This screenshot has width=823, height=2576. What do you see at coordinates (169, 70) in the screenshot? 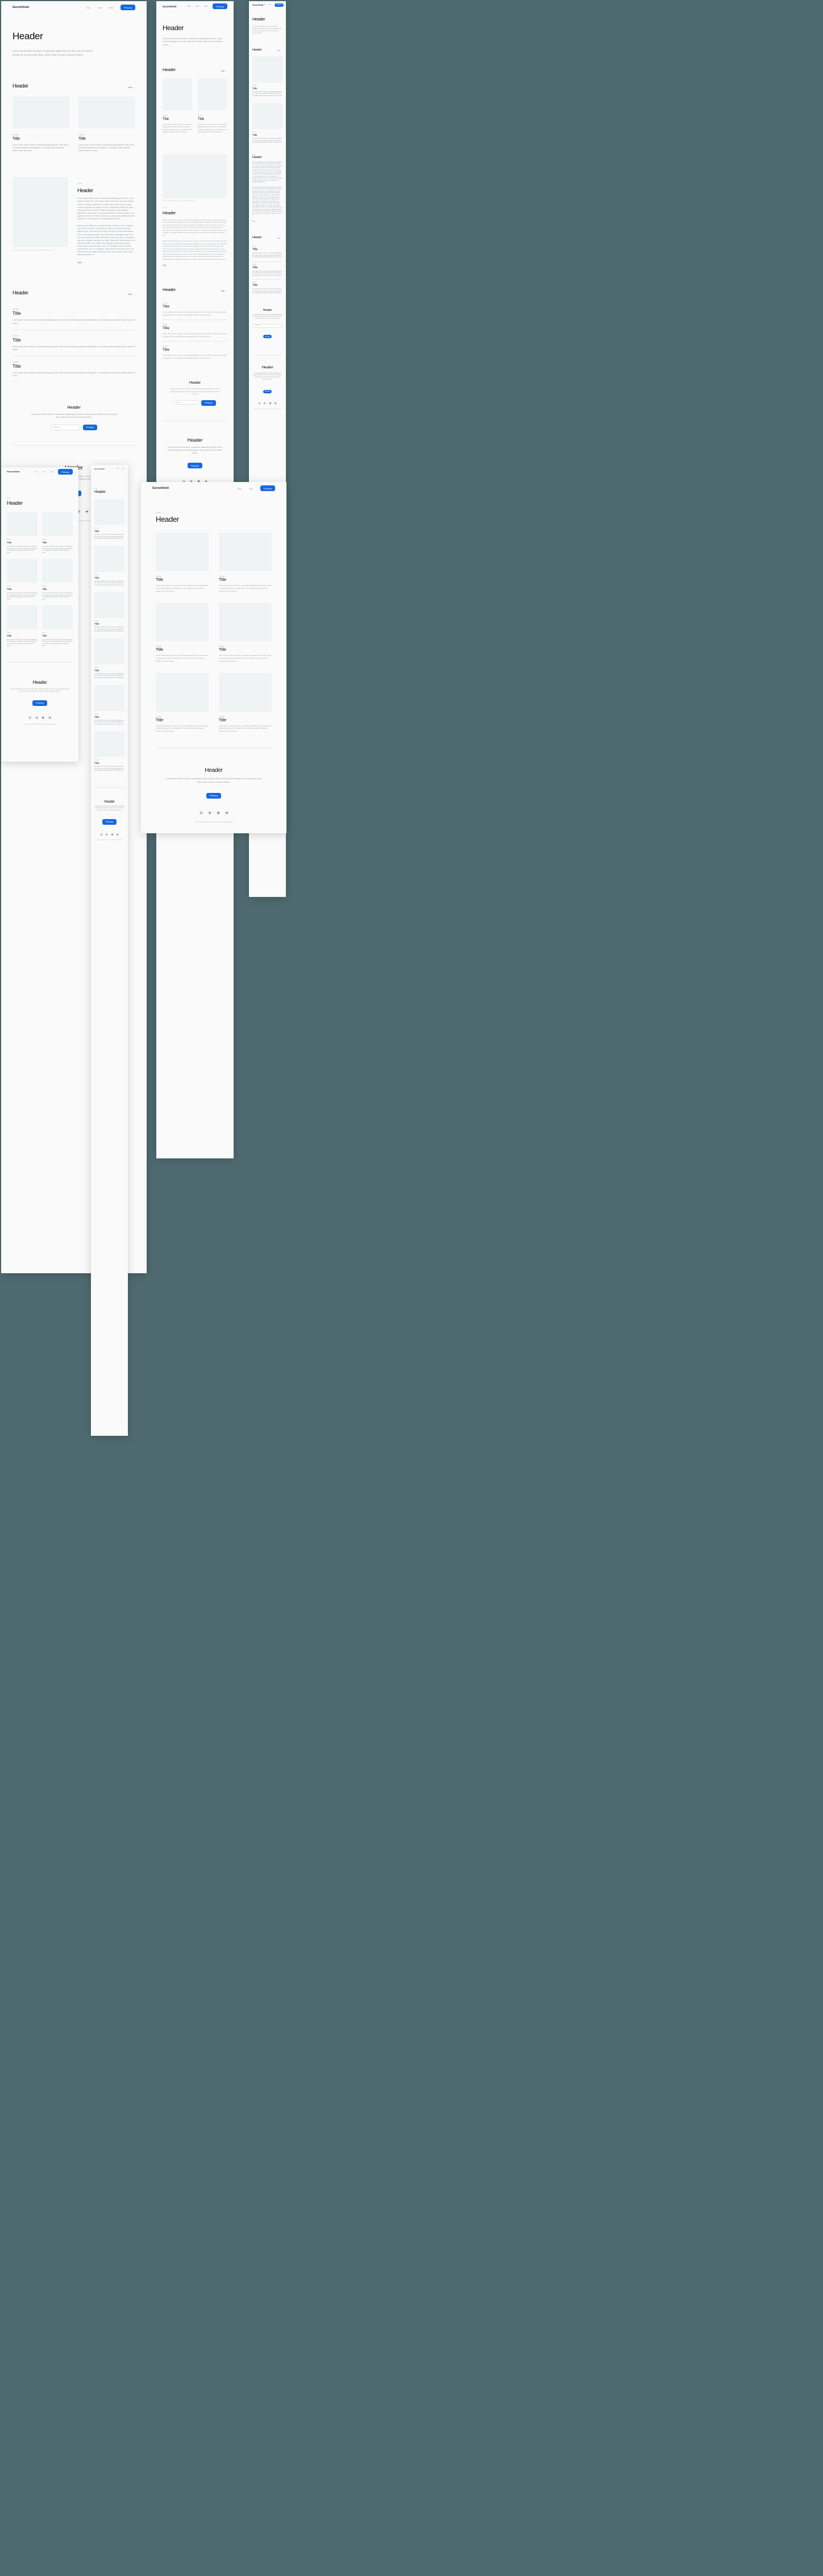
I see `cards-section-heading: Header` at bounding box center [169, 70].